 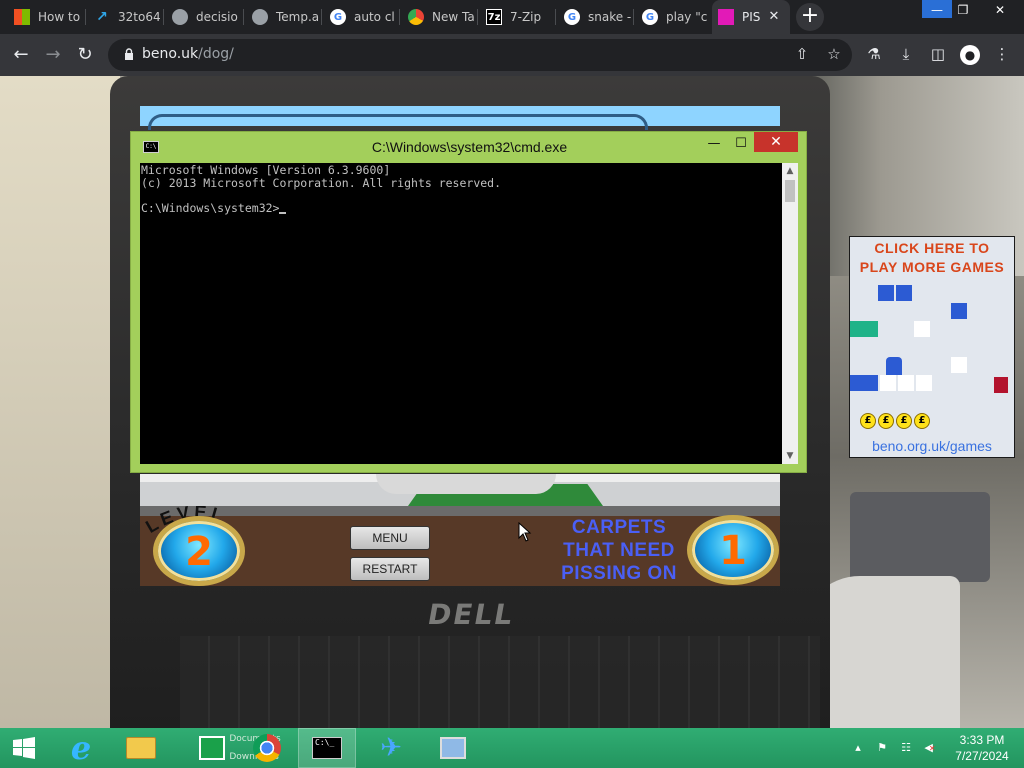 I want to click on restore-window-button: ❐, so click(x=963, y=11).